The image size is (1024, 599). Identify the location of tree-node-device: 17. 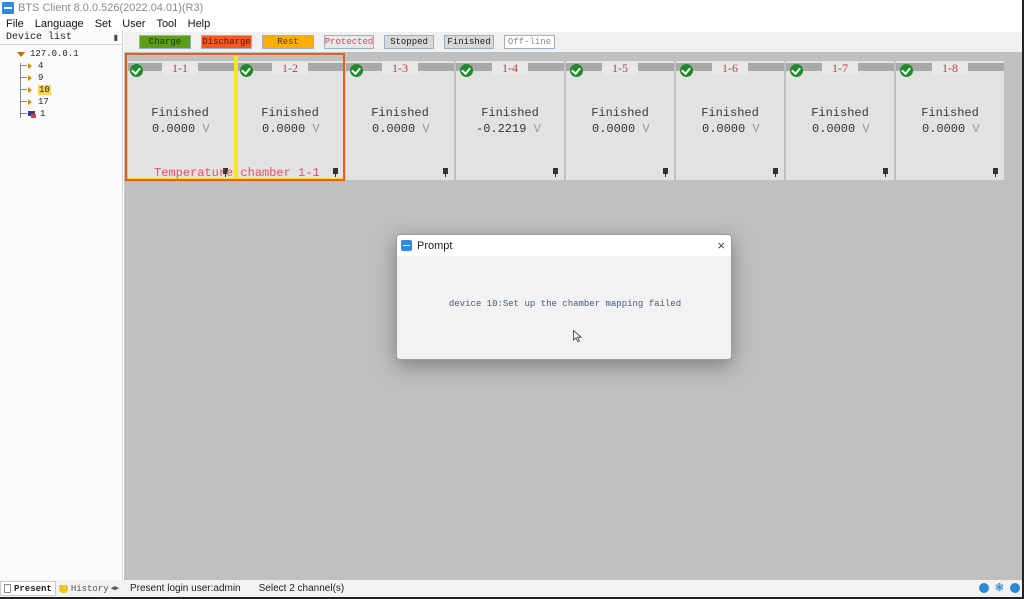
(61, 102).